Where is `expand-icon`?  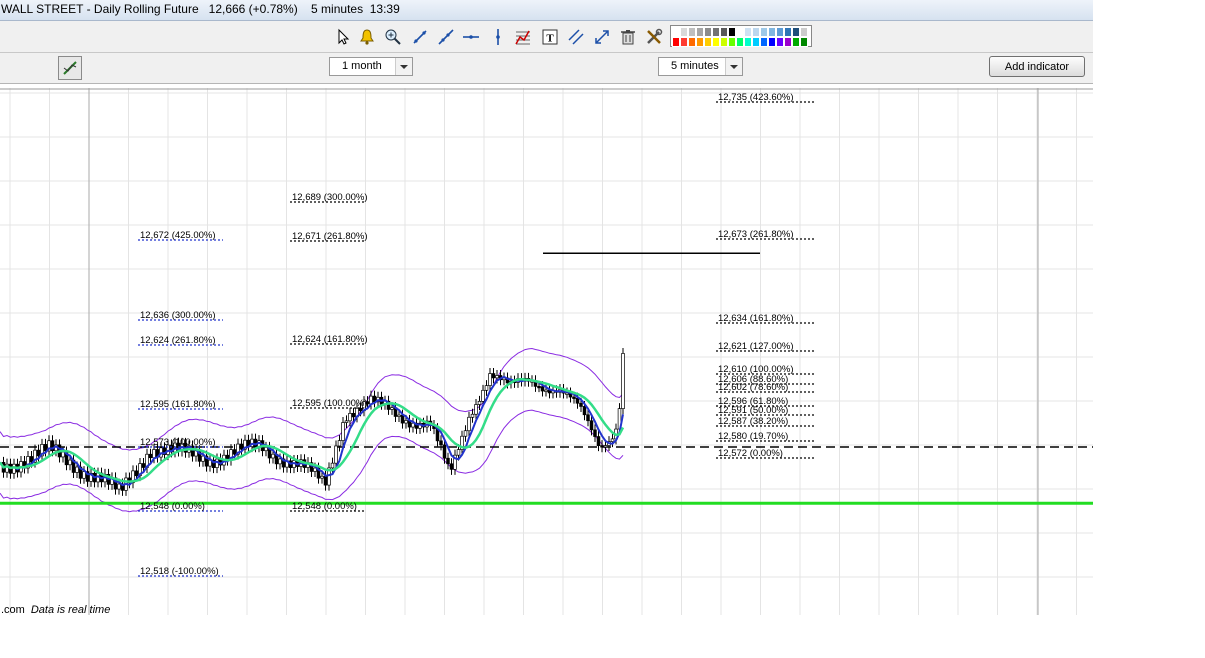 expand-icon is located at coordinates (602, 37).